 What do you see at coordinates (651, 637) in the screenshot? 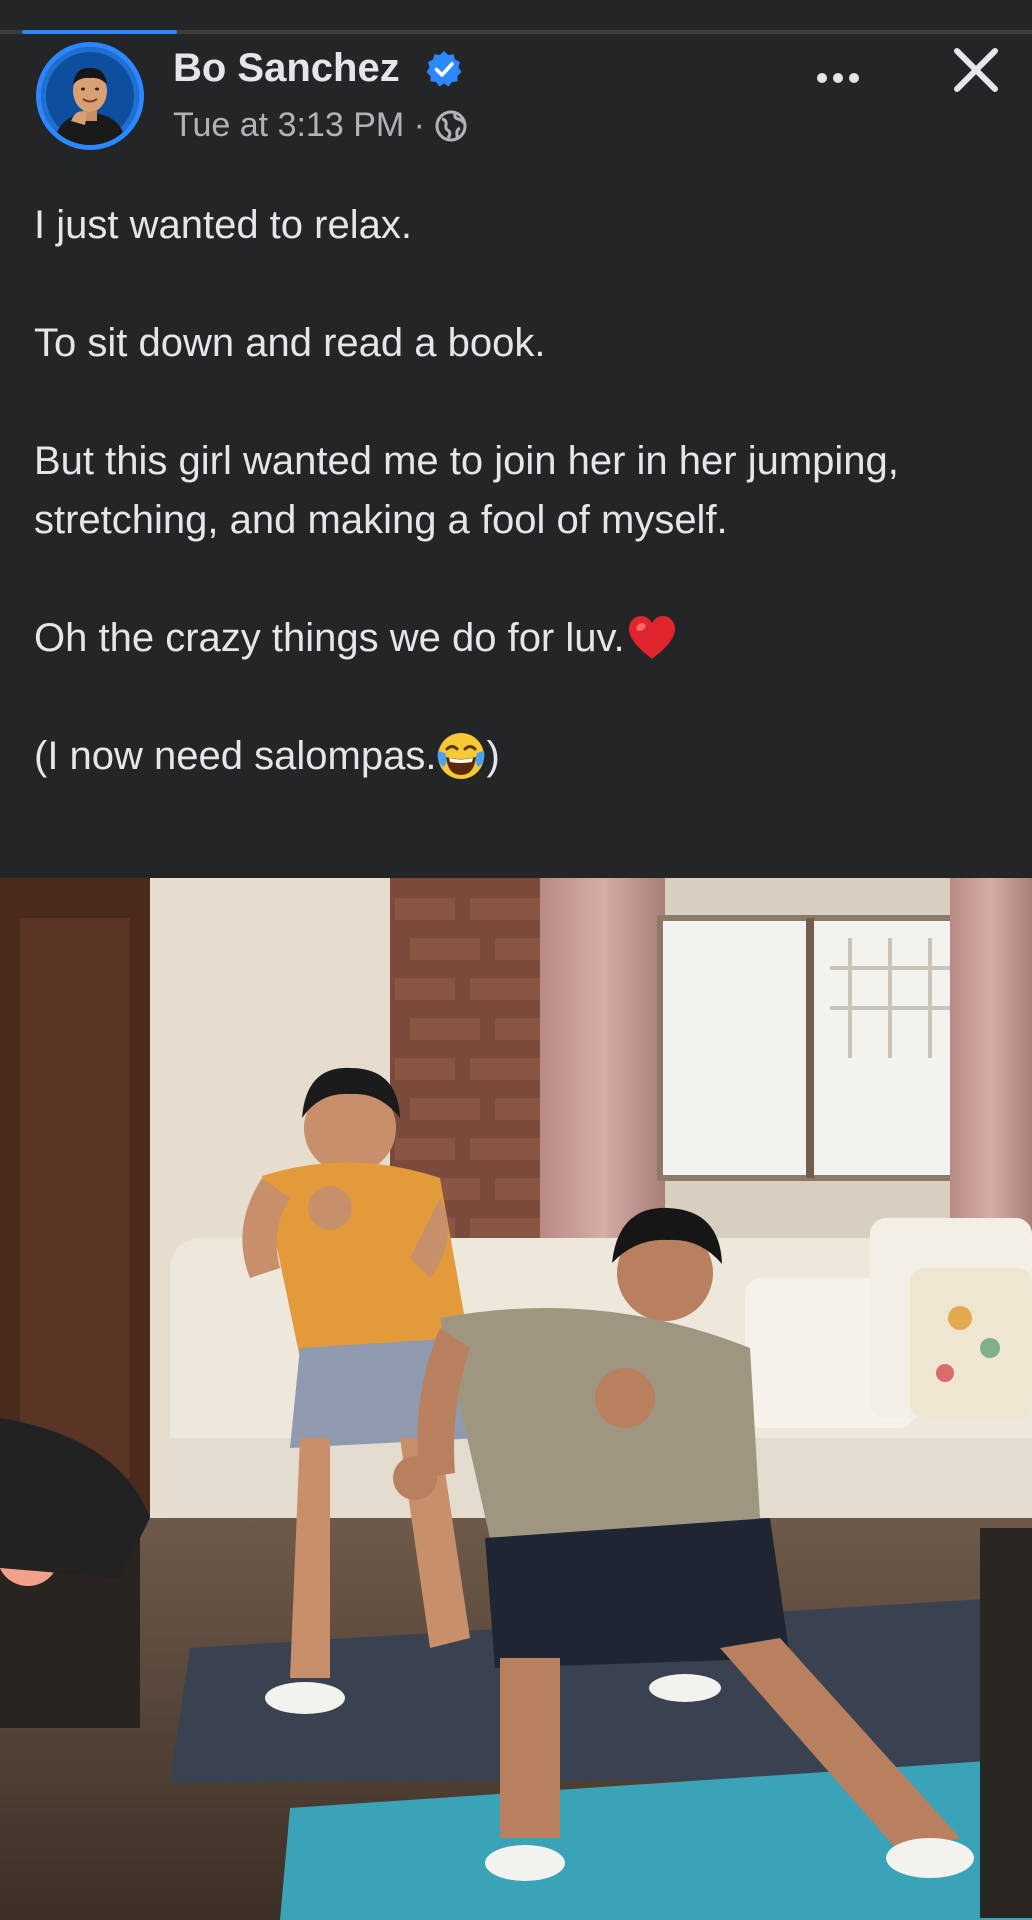
I see `red-heart-emoji-icon` at bounding box center [651, 637].